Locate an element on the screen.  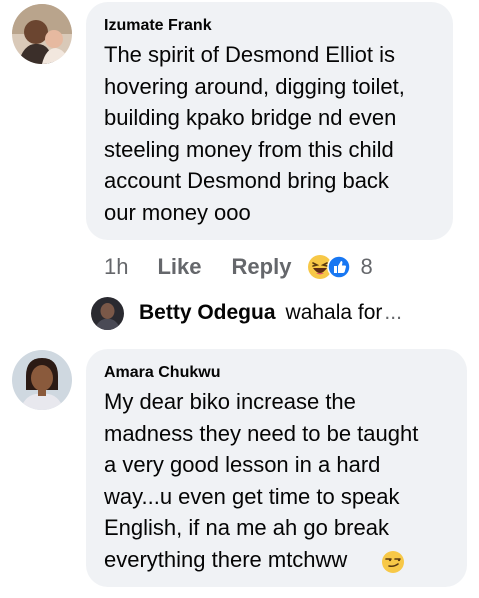
comment-actions: 1h Like Reply 8 is located at coordinates (238, 267).